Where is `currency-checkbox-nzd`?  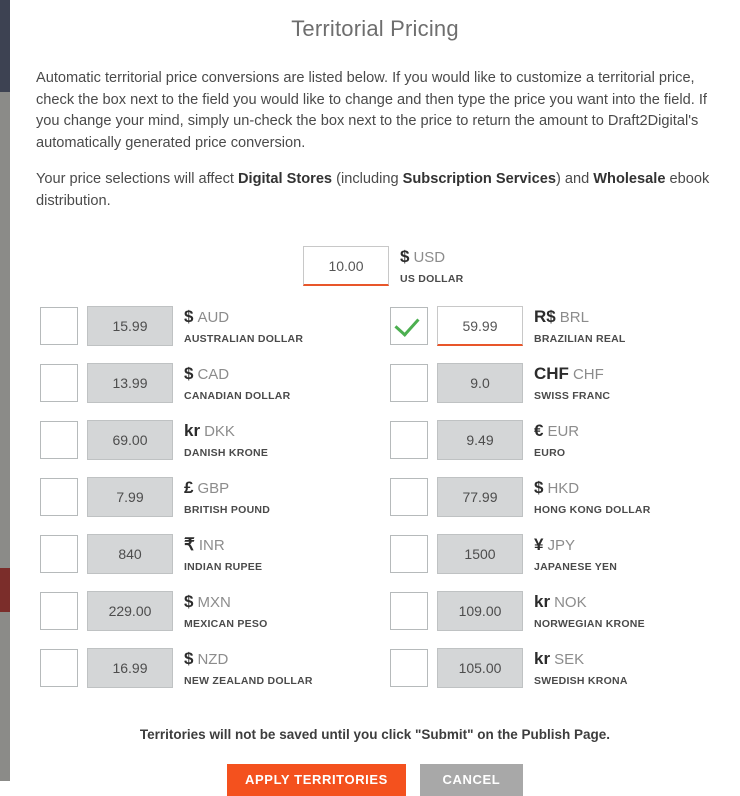 currency-checkbox-nzd is located at coordinates (59, 668).